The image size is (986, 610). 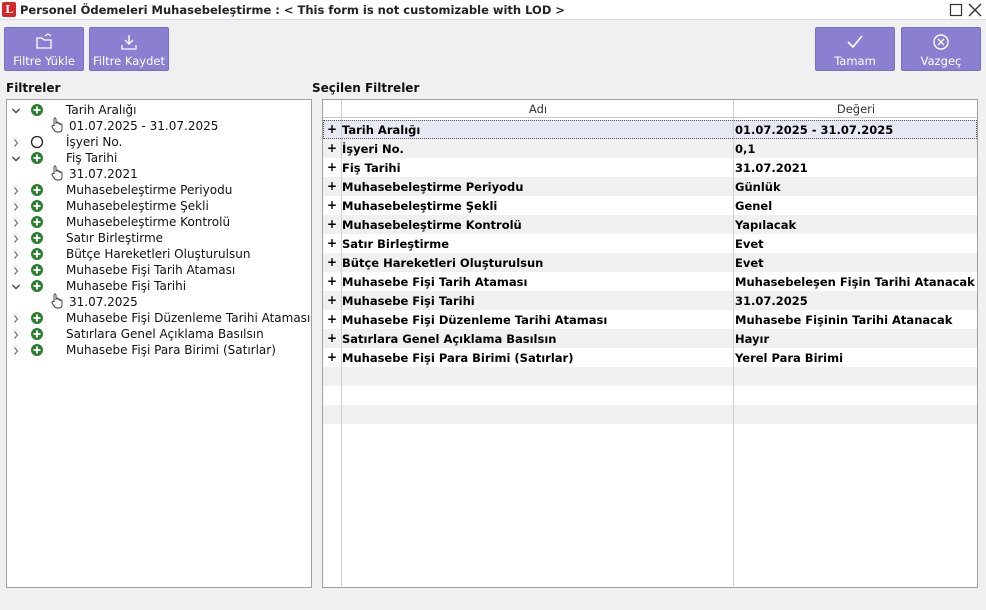 I want to click on grid-row: + Muhasebeleştirme Periyodu Günlük, so click(x=650, y=186).